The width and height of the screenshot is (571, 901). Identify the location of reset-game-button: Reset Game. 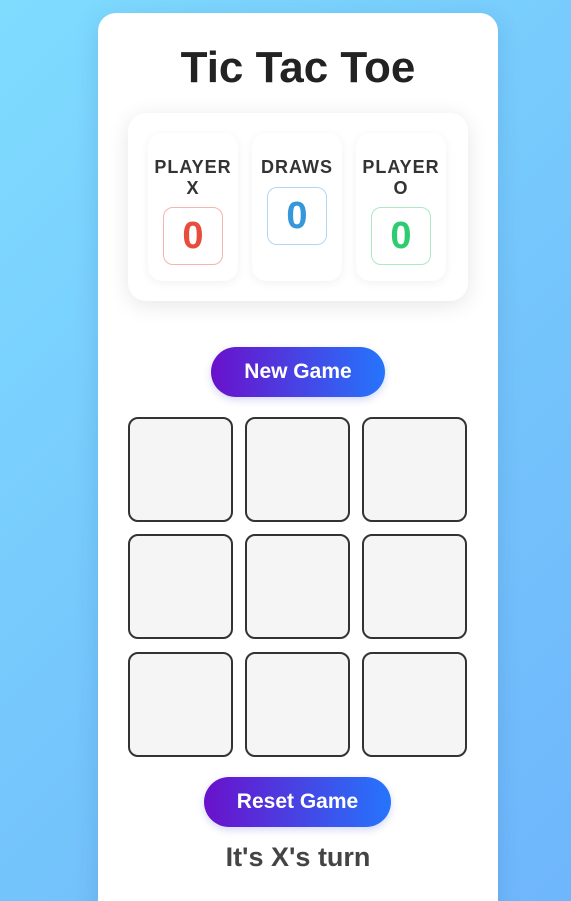
(297, 802).